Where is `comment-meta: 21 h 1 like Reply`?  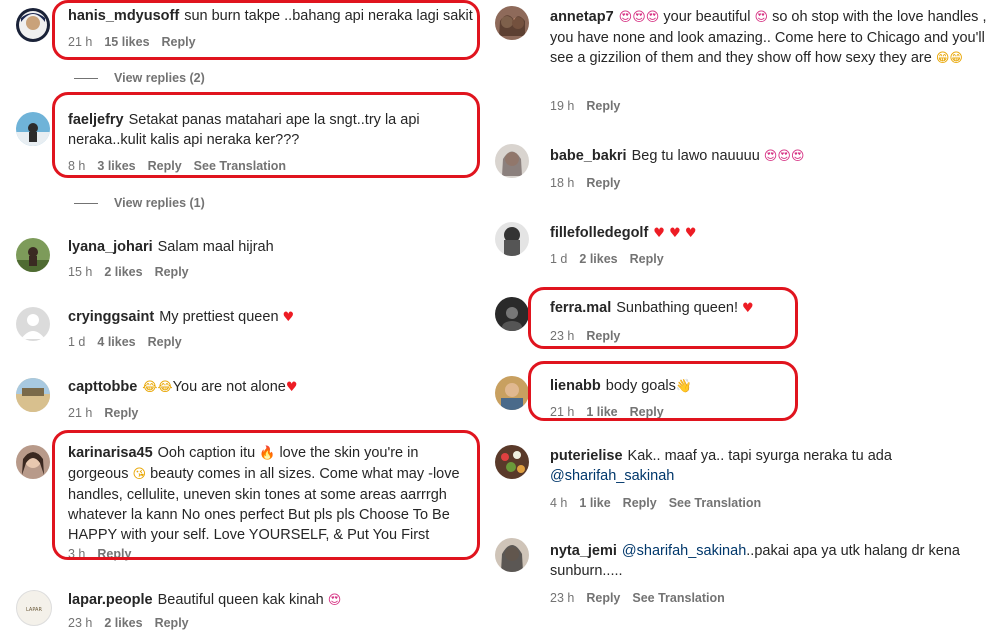
comment-meta: 21 h 1 like Reply is located at coordinates (613, 412).